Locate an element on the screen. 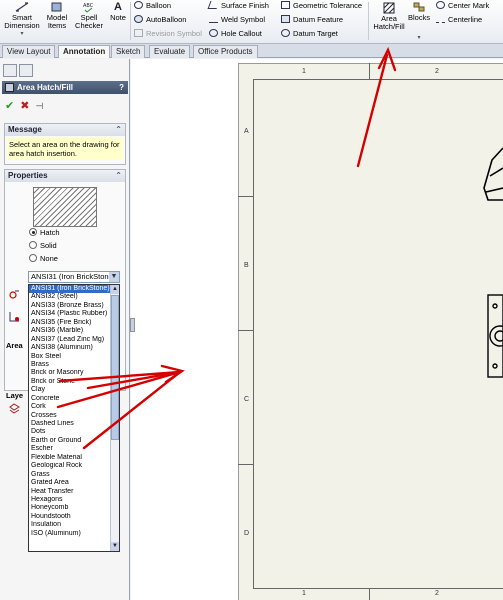 This screenshot has height=600, width=503. part-view-side is located at coordinates (495, 336).